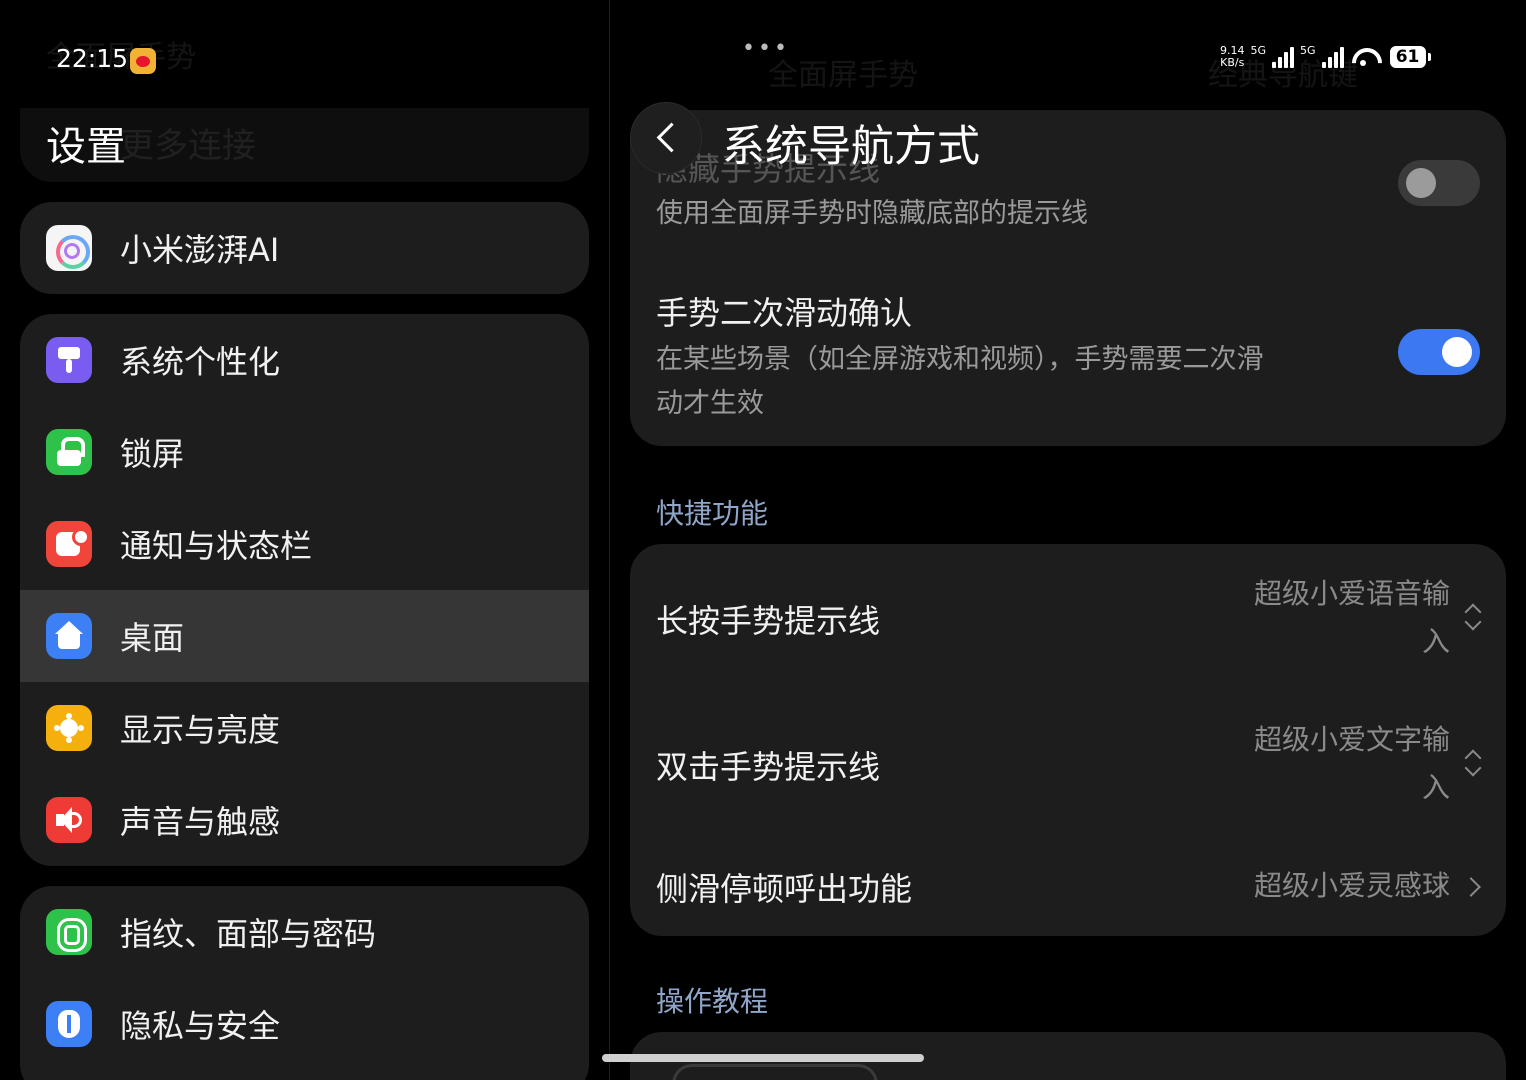  I want to click on lock-icon, so click(69, 452).